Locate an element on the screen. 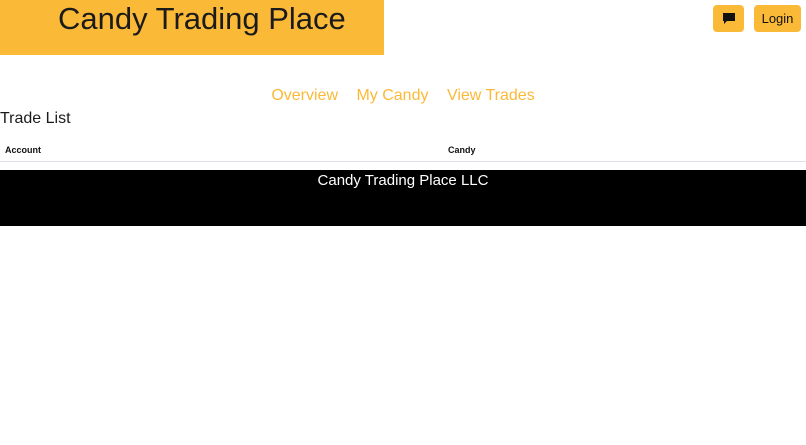  nav-my-candy-link: My Candy is located at coordinates (392, 95).